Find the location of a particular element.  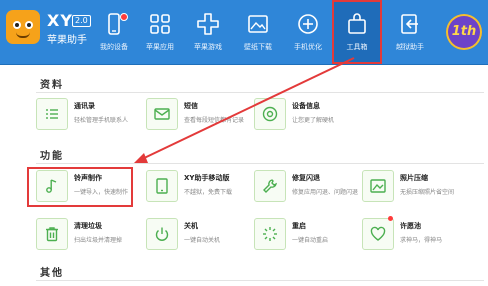

nav-wallpaper-download: 壁纸下载 is located at coordinates (258, 32).